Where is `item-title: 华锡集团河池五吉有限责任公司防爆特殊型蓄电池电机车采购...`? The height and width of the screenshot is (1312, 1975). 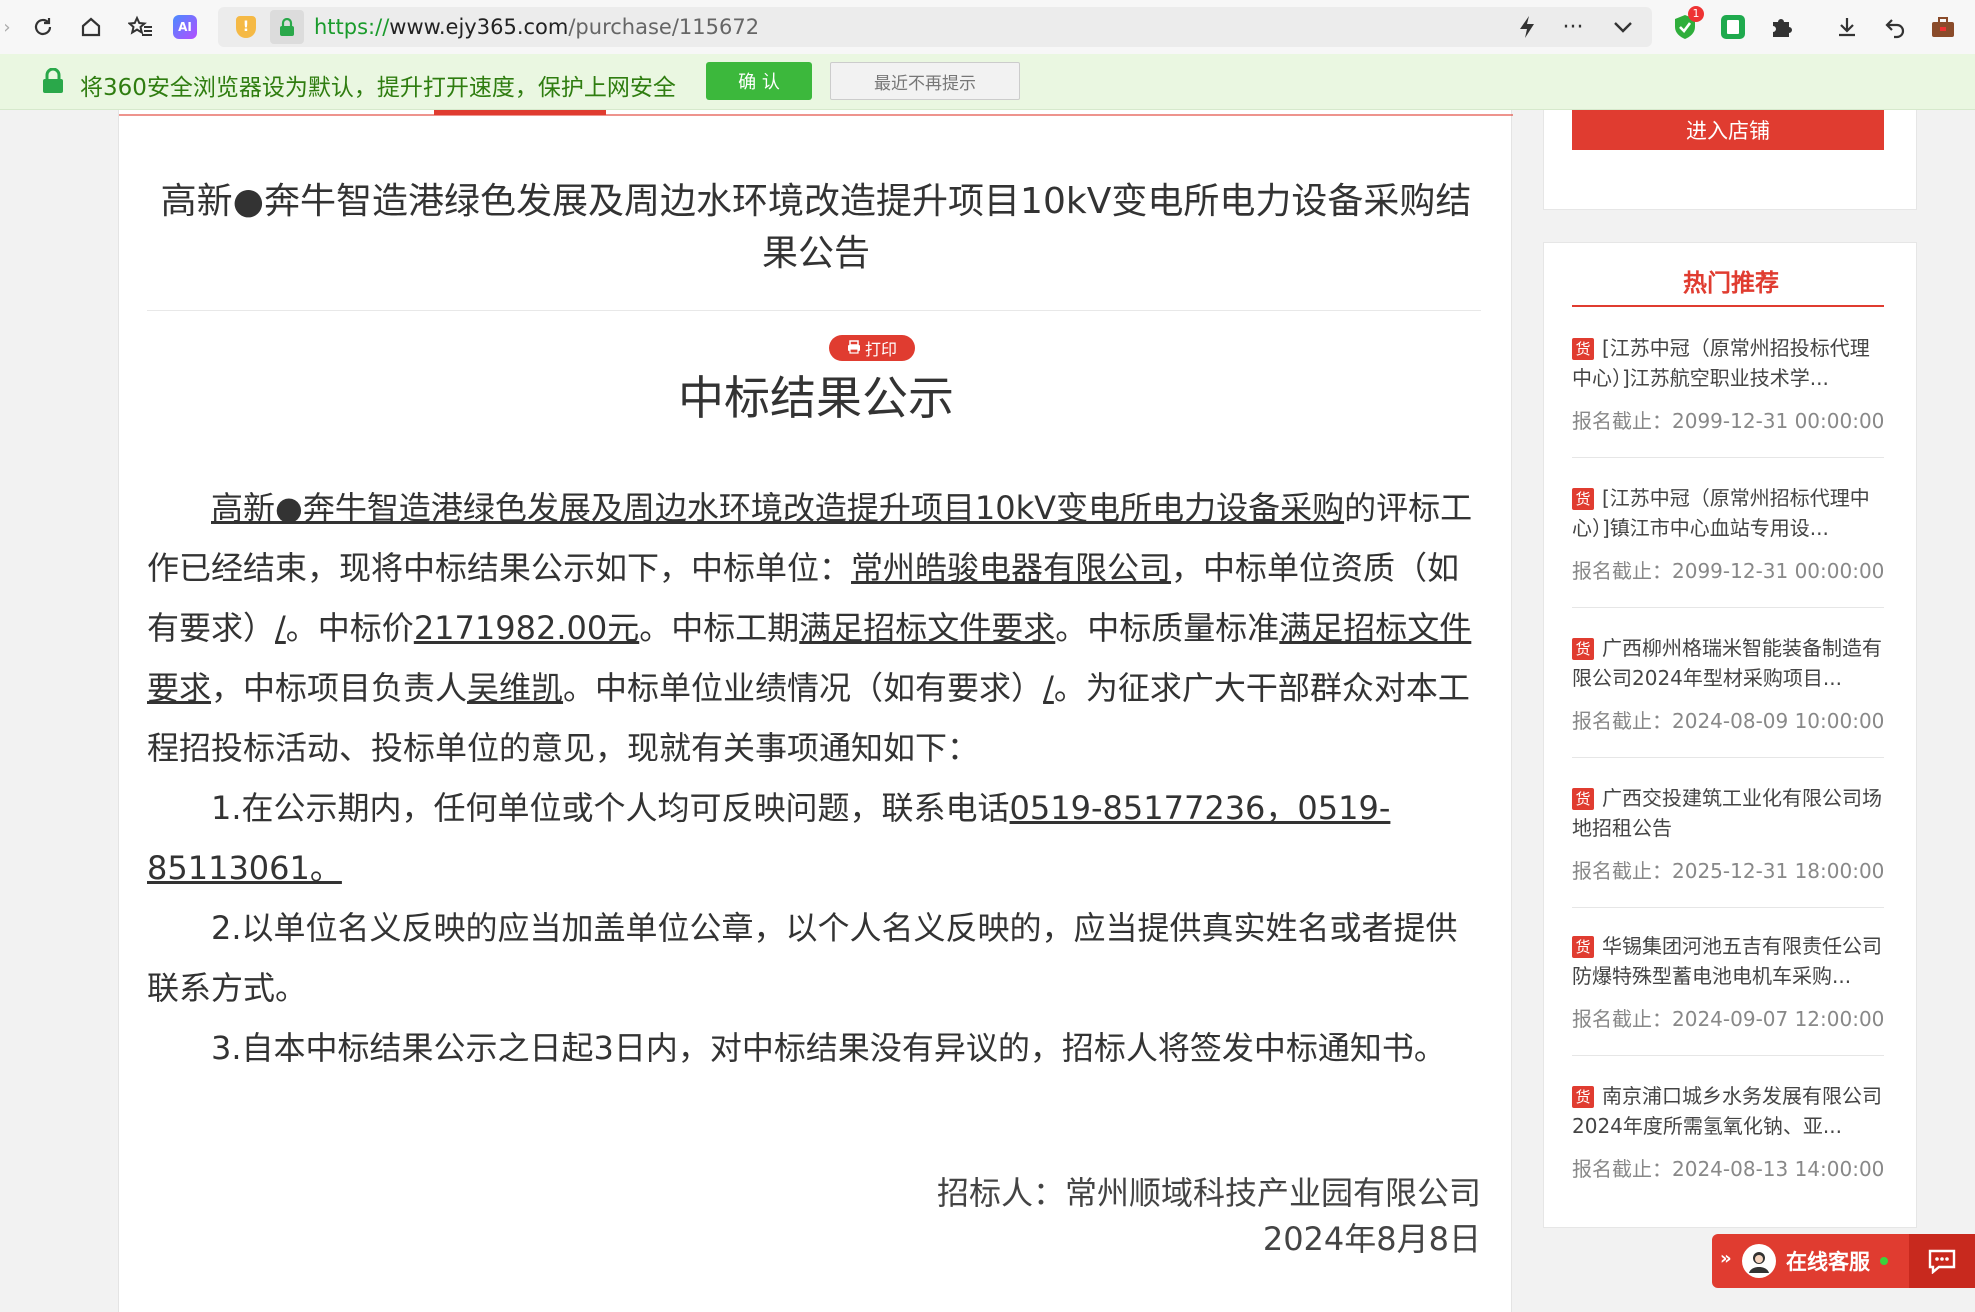
item-title: 华锡集团河池五吉有限责任公司防爆特殊型蓄电池电机车采购... is located at coordinates (1727, 961).